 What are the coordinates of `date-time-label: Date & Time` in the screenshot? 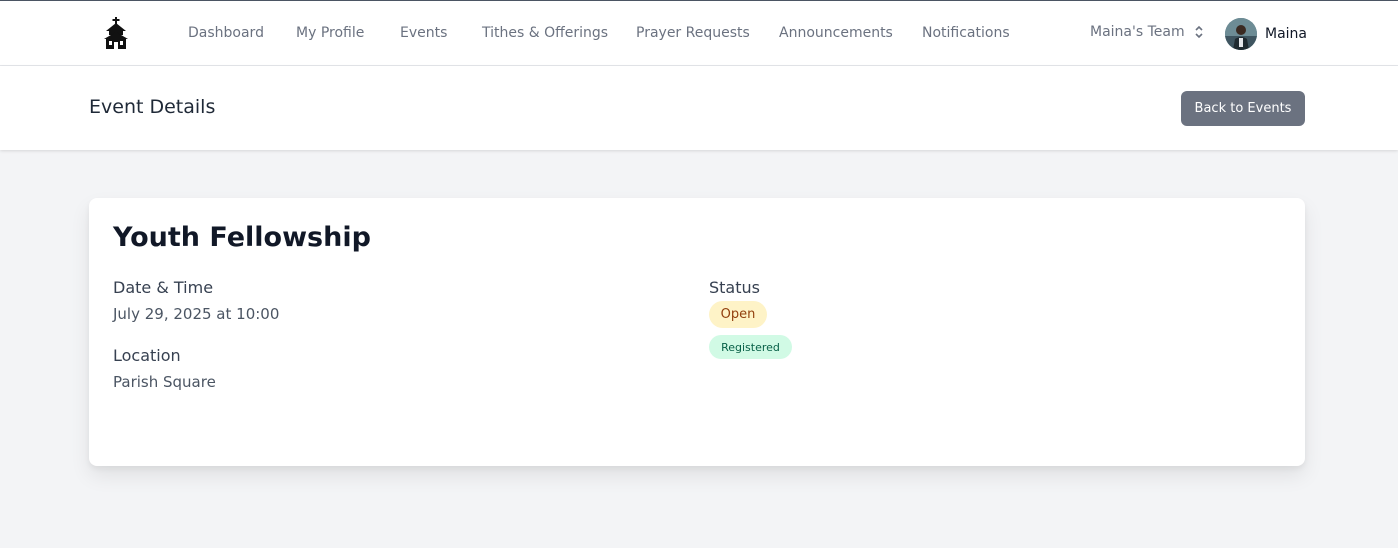 It's located at (163, 287).